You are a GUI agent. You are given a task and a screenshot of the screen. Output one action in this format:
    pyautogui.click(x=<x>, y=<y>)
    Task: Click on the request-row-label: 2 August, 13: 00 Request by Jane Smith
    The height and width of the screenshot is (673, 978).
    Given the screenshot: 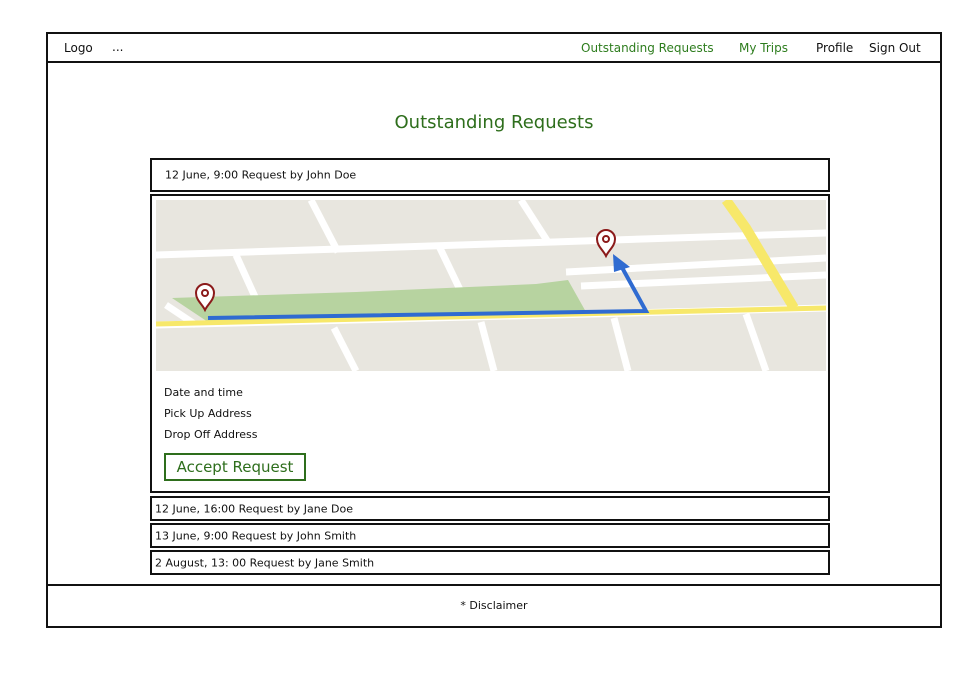 What is the action you would take?
    pyautogui.click(x=265, y=562)
    